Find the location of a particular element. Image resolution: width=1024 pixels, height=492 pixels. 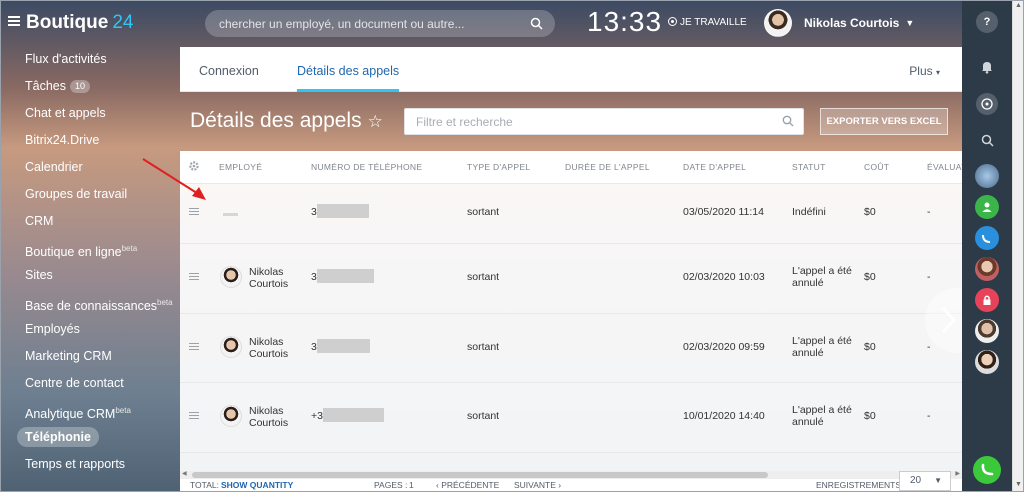

call-type: sortant is located at coordinates (483, 347).